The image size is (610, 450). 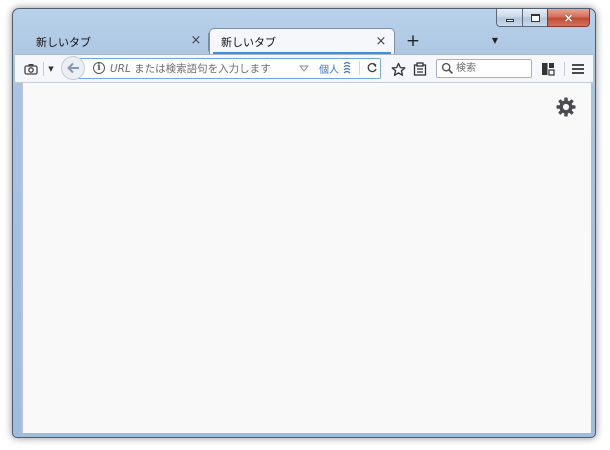 I want to click on search-bar, so click(x=484, y=68).